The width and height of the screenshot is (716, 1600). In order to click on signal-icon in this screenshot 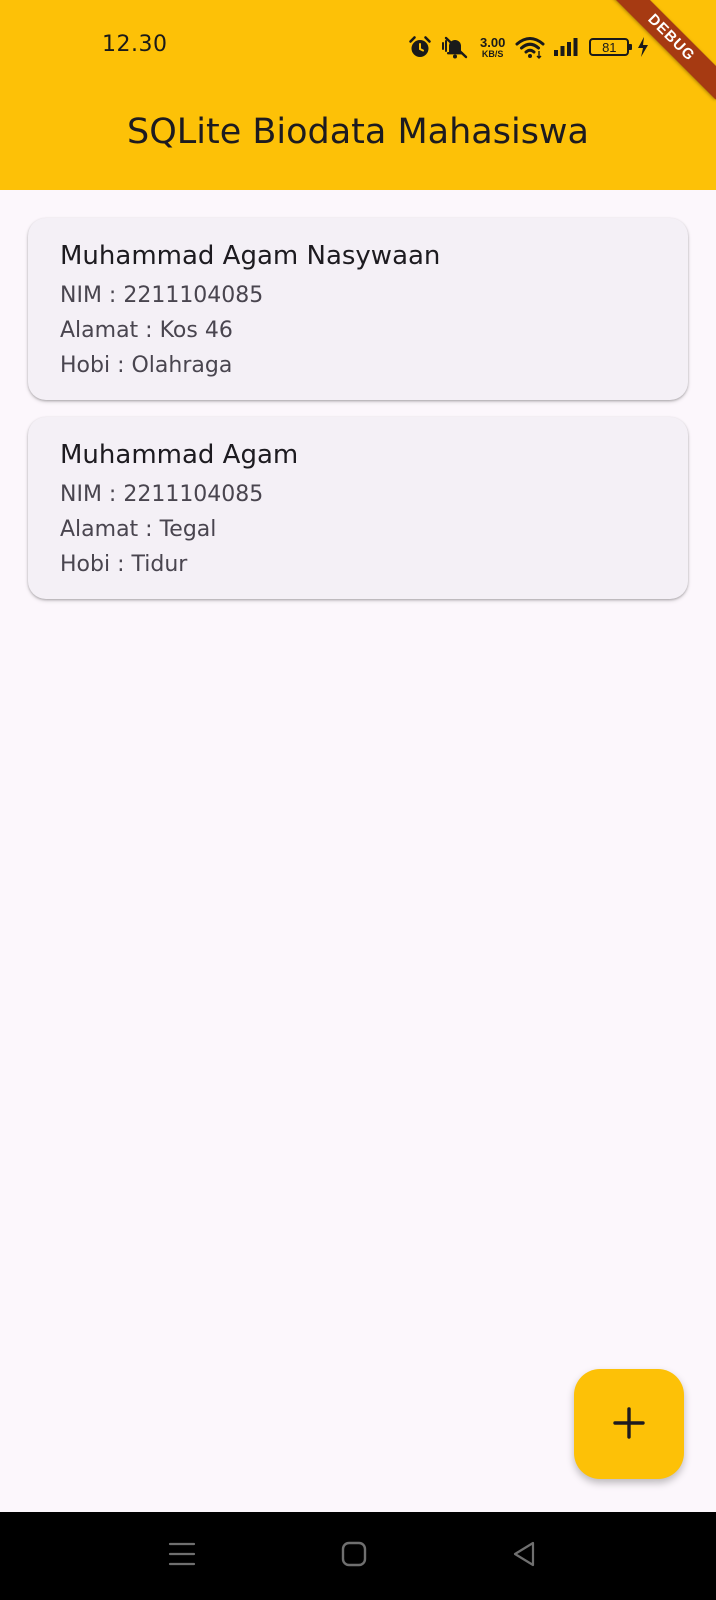, I will do `click(566, 47)`.